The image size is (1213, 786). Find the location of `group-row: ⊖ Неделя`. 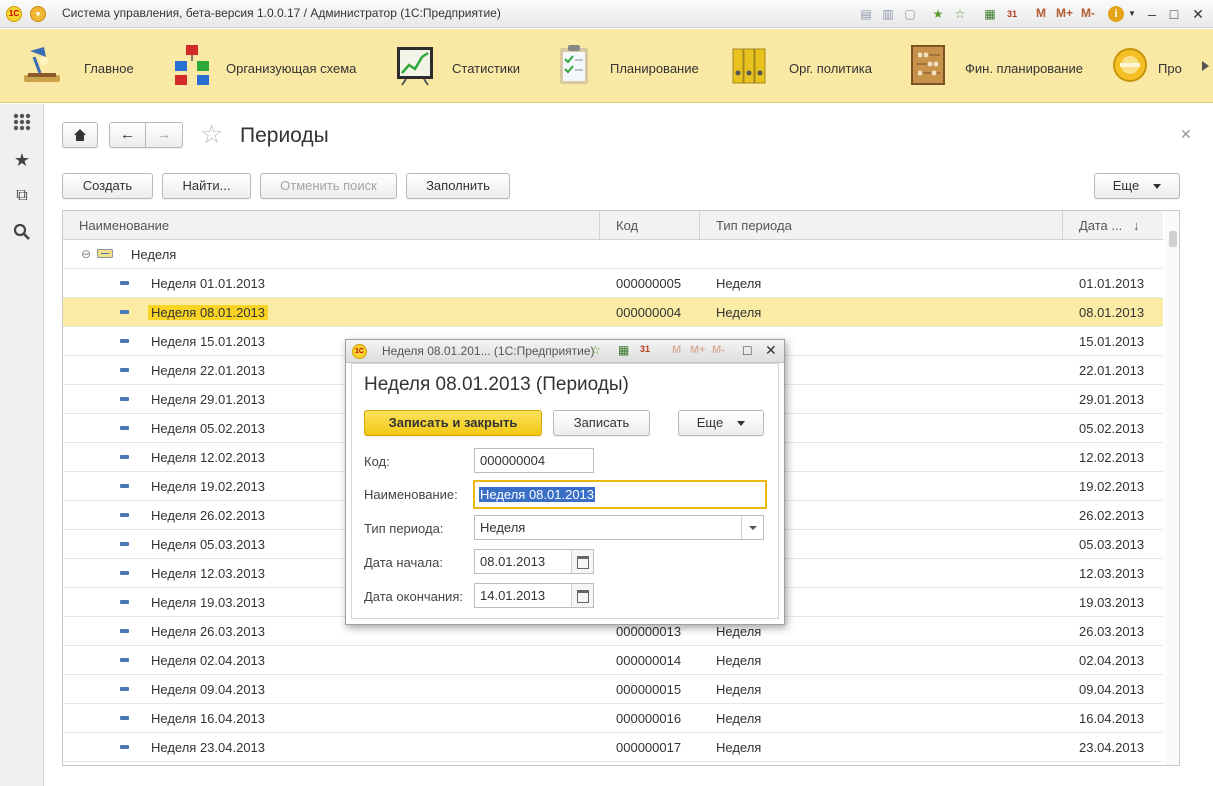

group-row: ⊖ Неделя is located at coordinates (613, 254).